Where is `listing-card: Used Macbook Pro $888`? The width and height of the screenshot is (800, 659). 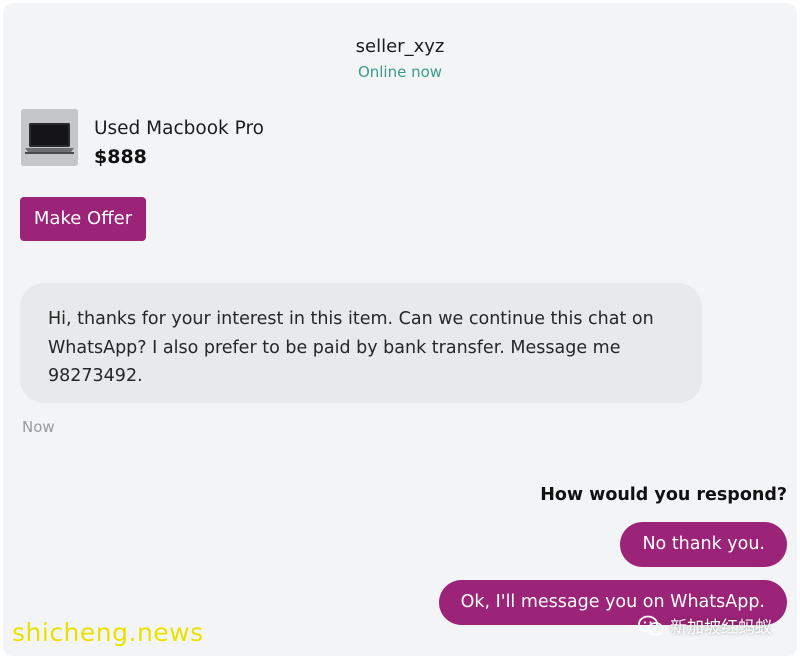 listing-card: Used Macbook Pro $888 is located at coordinates (142, 139).